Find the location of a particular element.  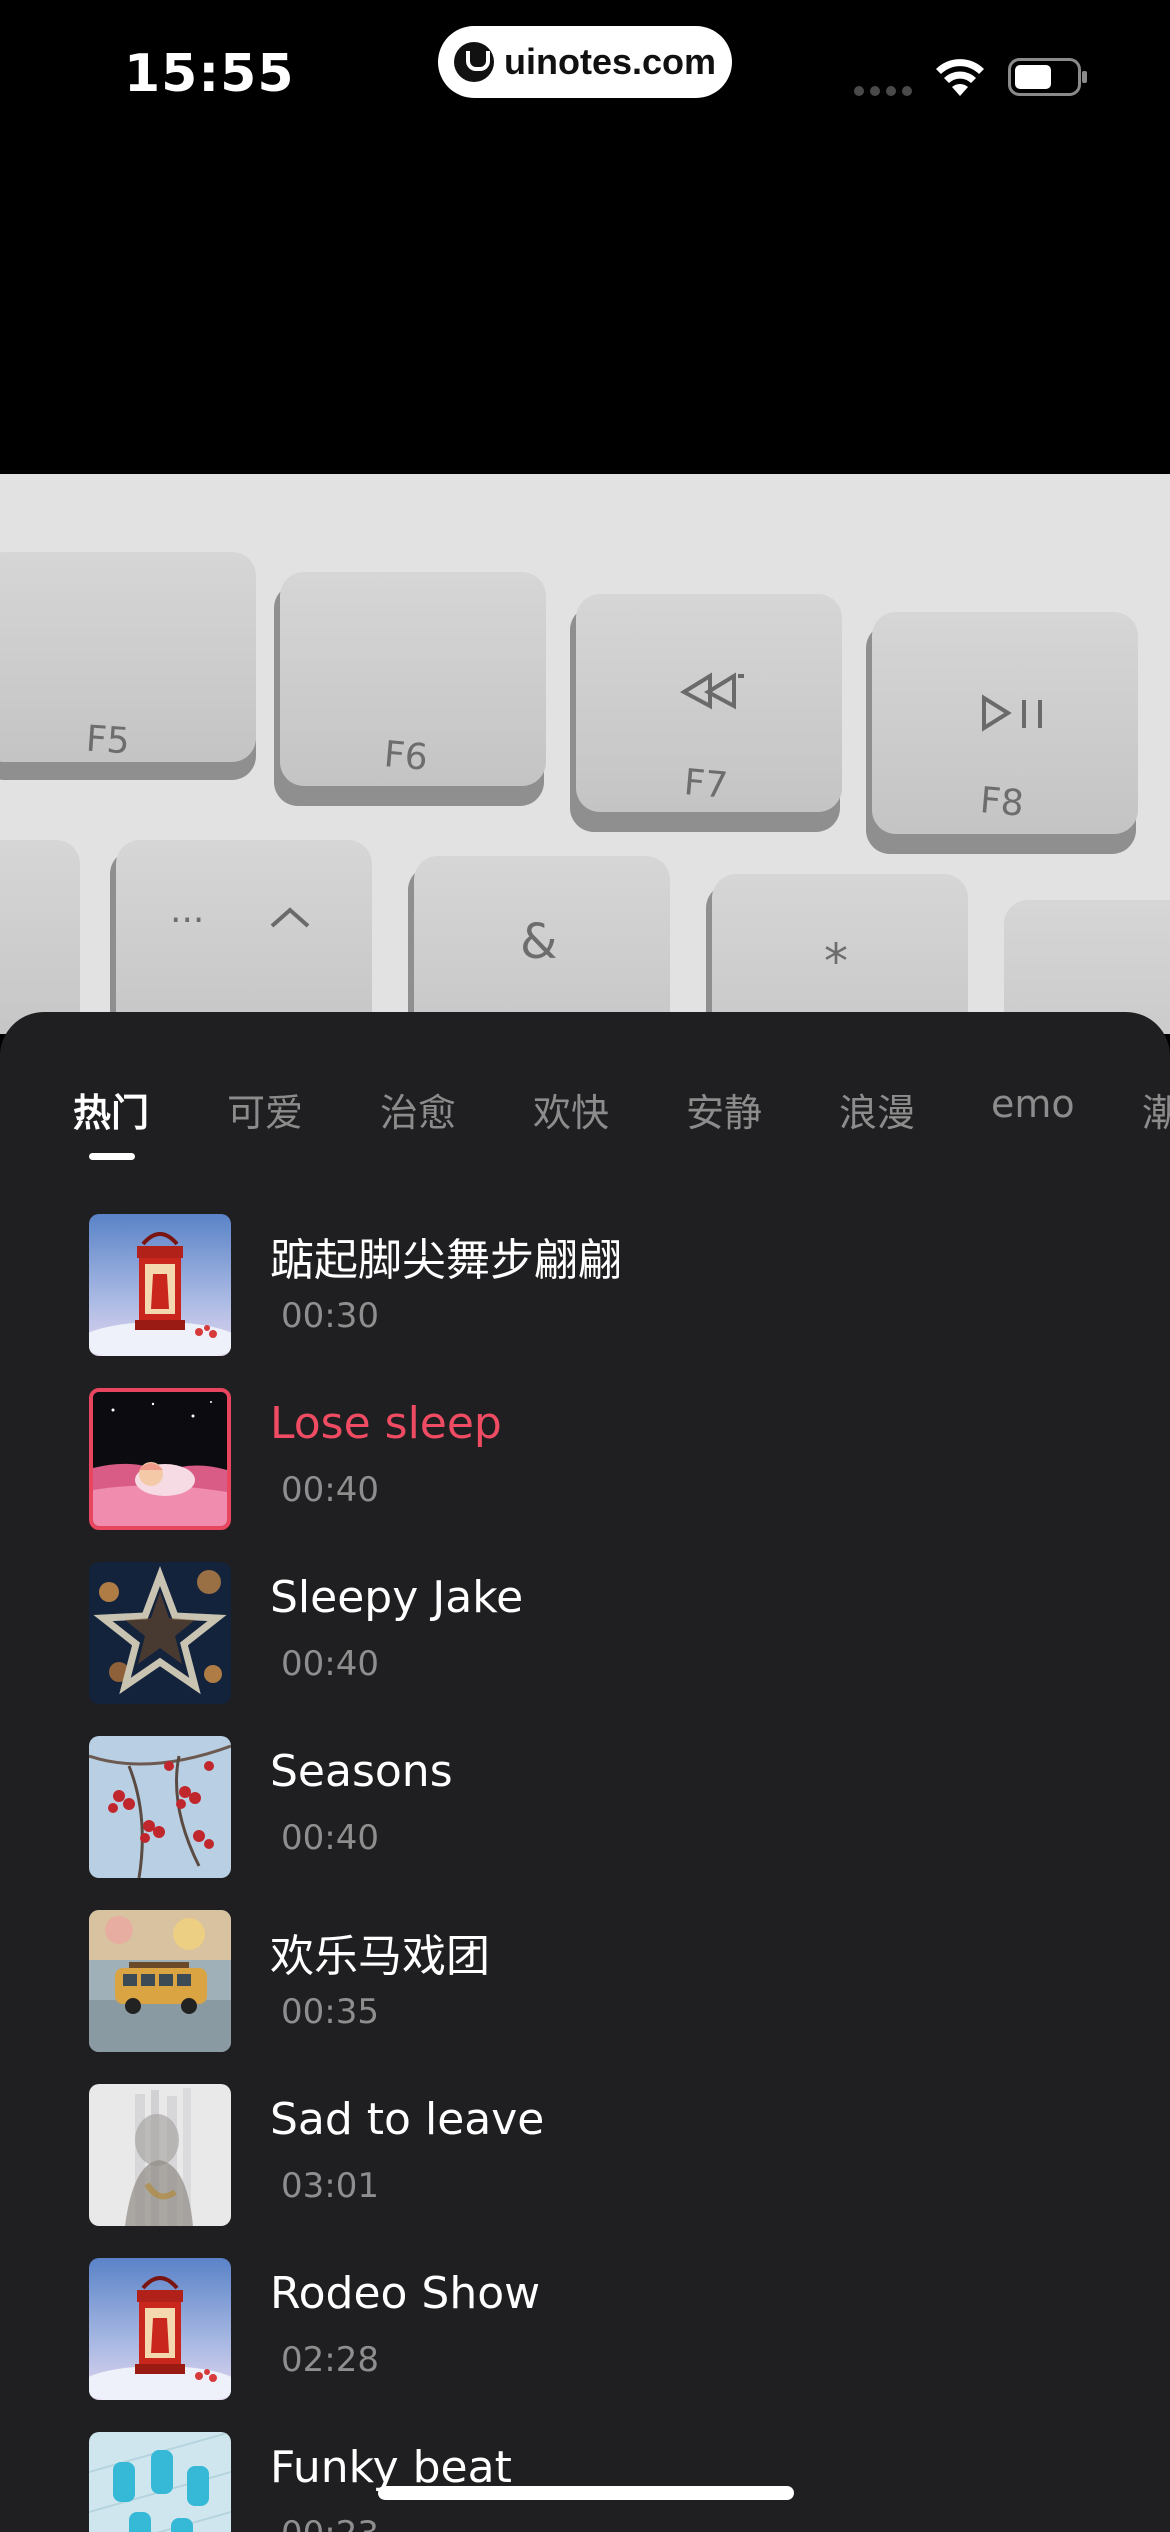

track-row: Seasons 00:40 is located at coordinates (585, 1813).